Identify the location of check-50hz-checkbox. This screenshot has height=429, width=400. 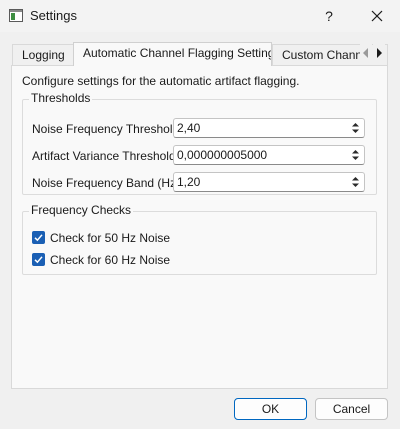
(38, 237).